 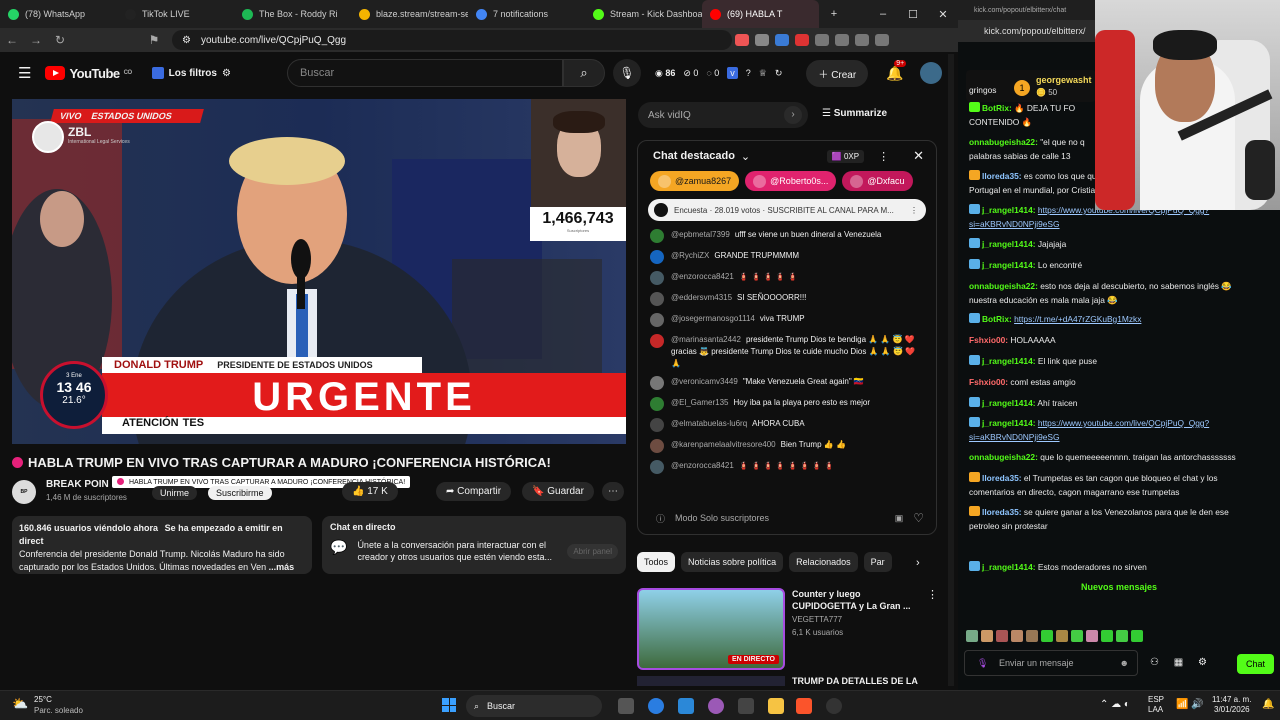 What do you see at coordinates (424, 73) in the screenshot?
I see `search-input: Buscar` at bounding box center [424, 73].